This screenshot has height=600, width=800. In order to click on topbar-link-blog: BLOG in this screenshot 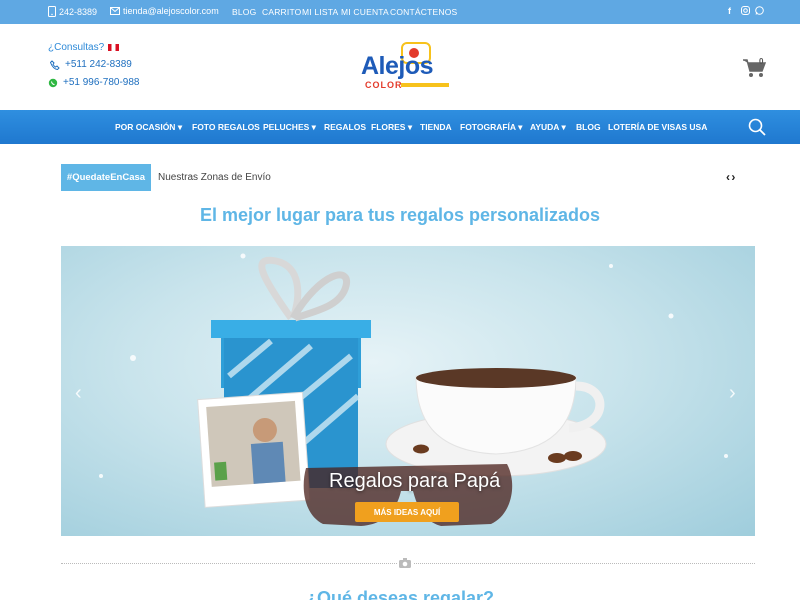, I will do `click(244, 12)`.